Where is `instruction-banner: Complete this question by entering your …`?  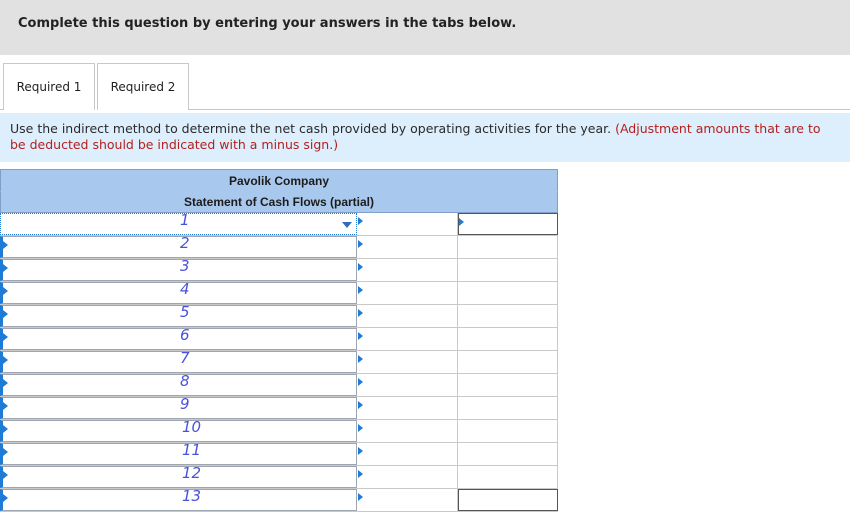
instruction-banner: Complete this question by entering your … is located at coordinates (425, 27).